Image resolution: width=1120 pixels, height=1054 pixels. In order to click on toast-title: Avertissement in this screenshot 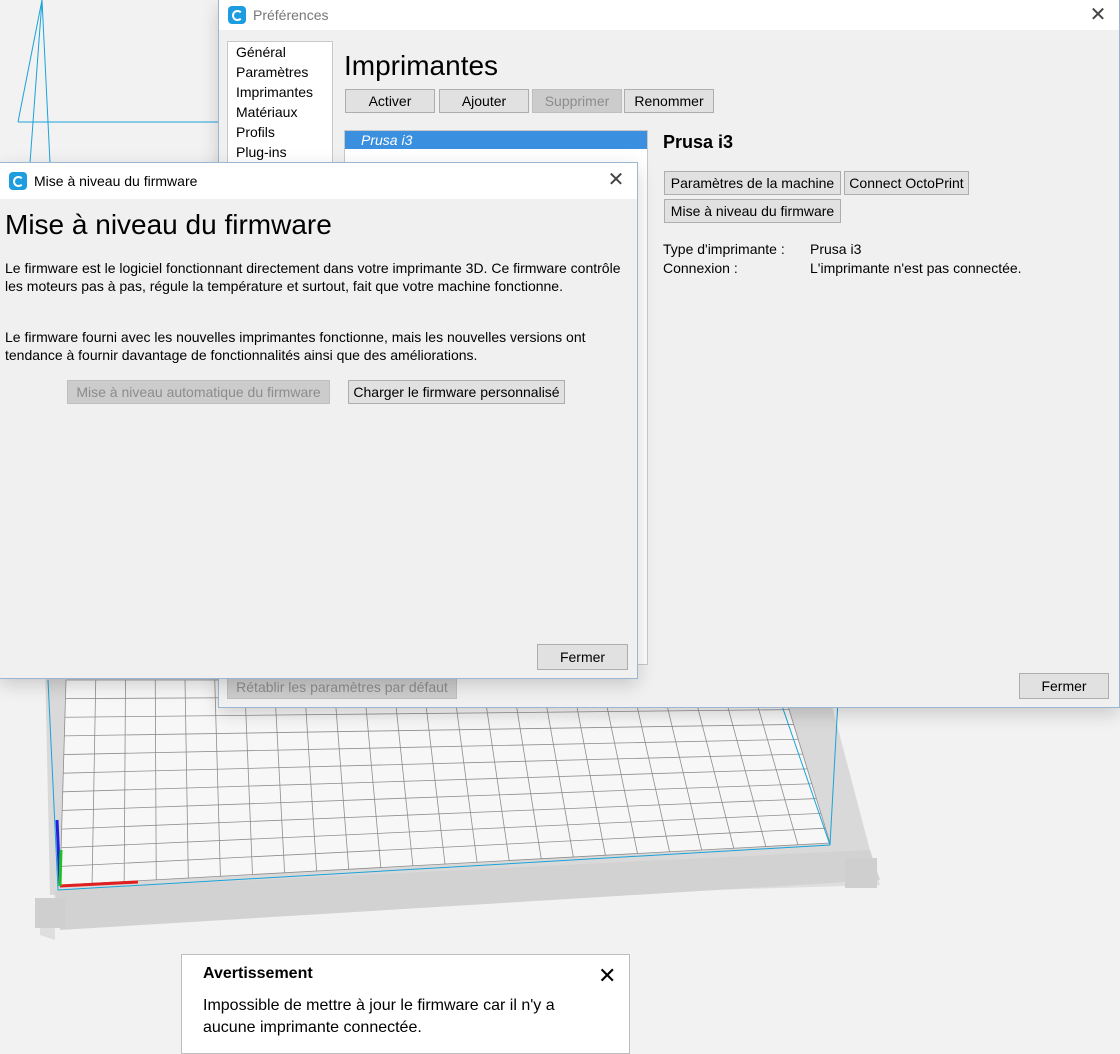, I will do `click(258, 973)`.